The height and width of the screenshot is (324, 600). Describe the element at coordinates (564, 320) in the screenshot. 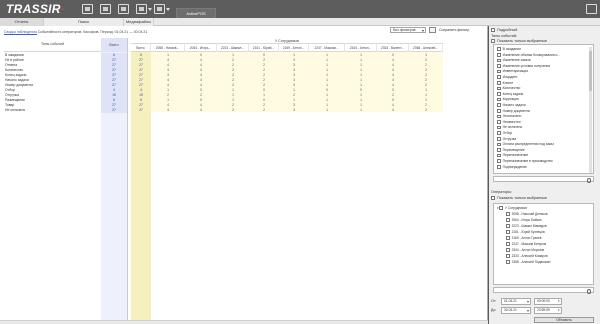

I see `apply-button: Обновить` at that location.